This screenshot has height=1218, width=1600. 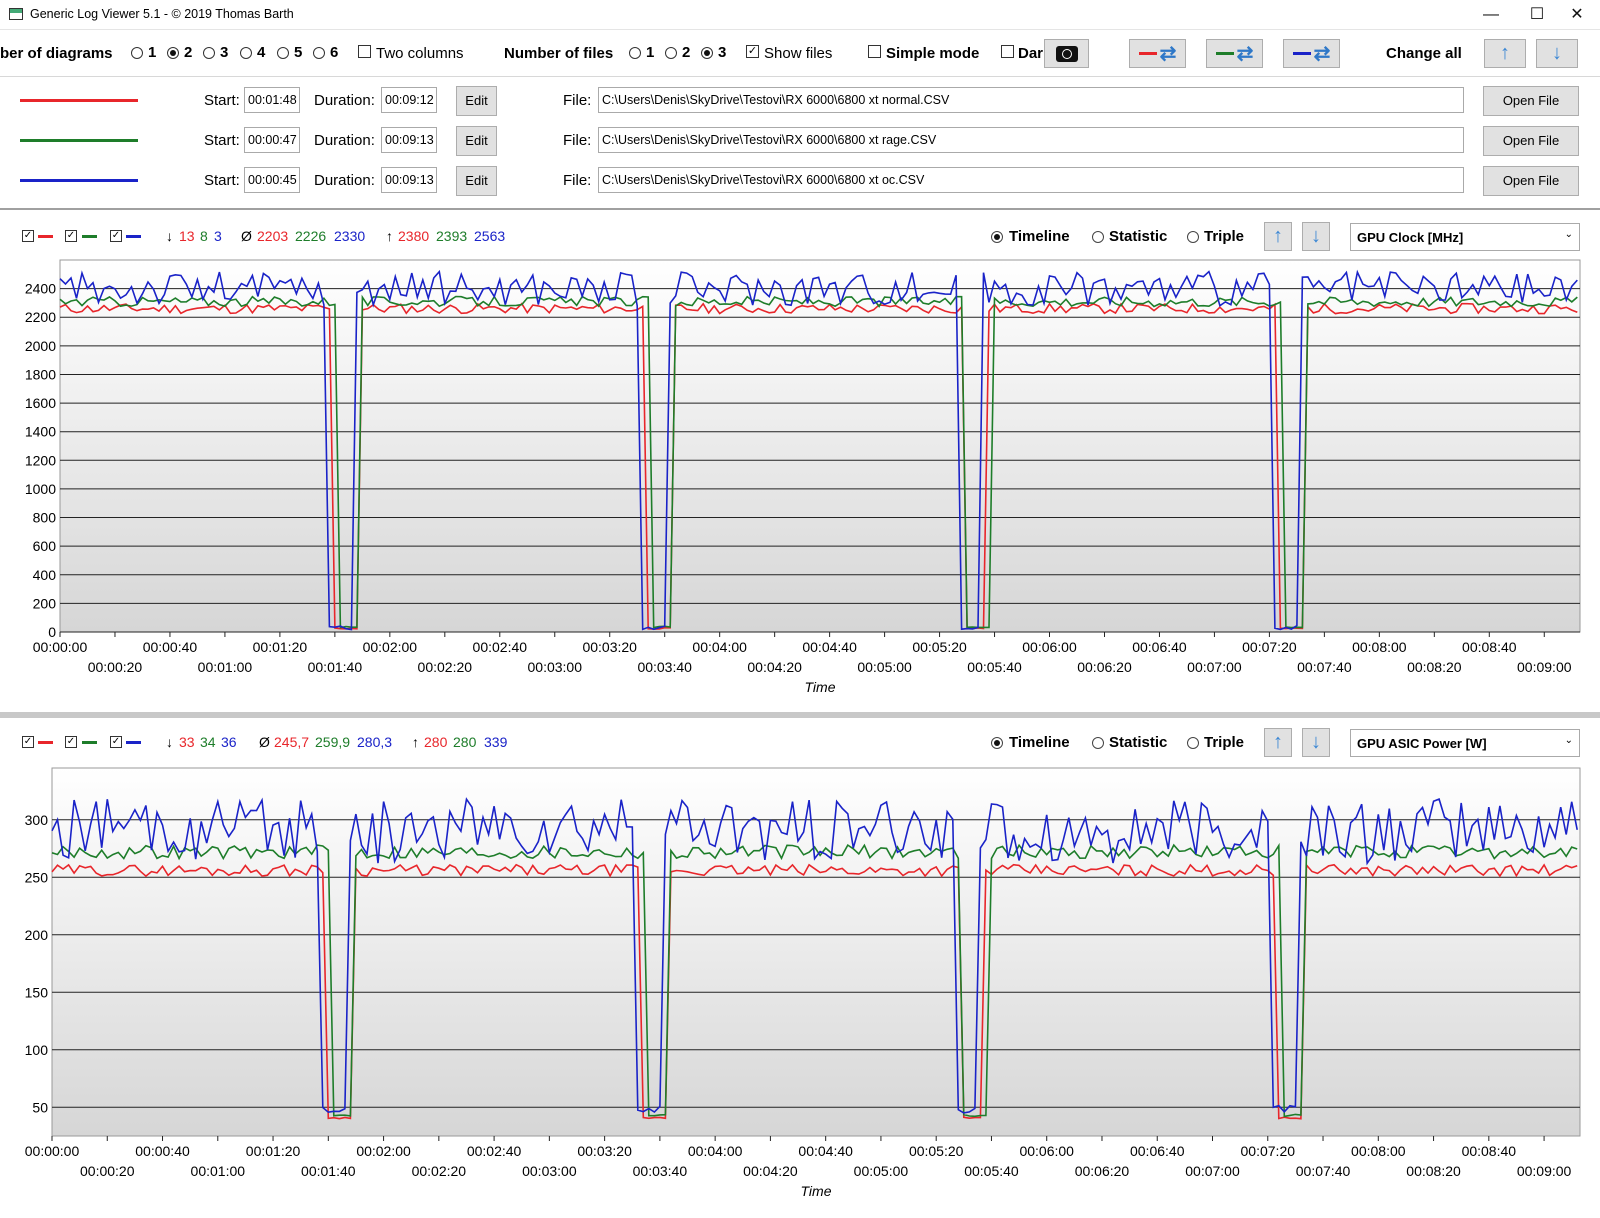 What do you see at coordinates (344, 180) in the screenshot?
I see `duration-label: Duration:` at bounding box center [344, 180].